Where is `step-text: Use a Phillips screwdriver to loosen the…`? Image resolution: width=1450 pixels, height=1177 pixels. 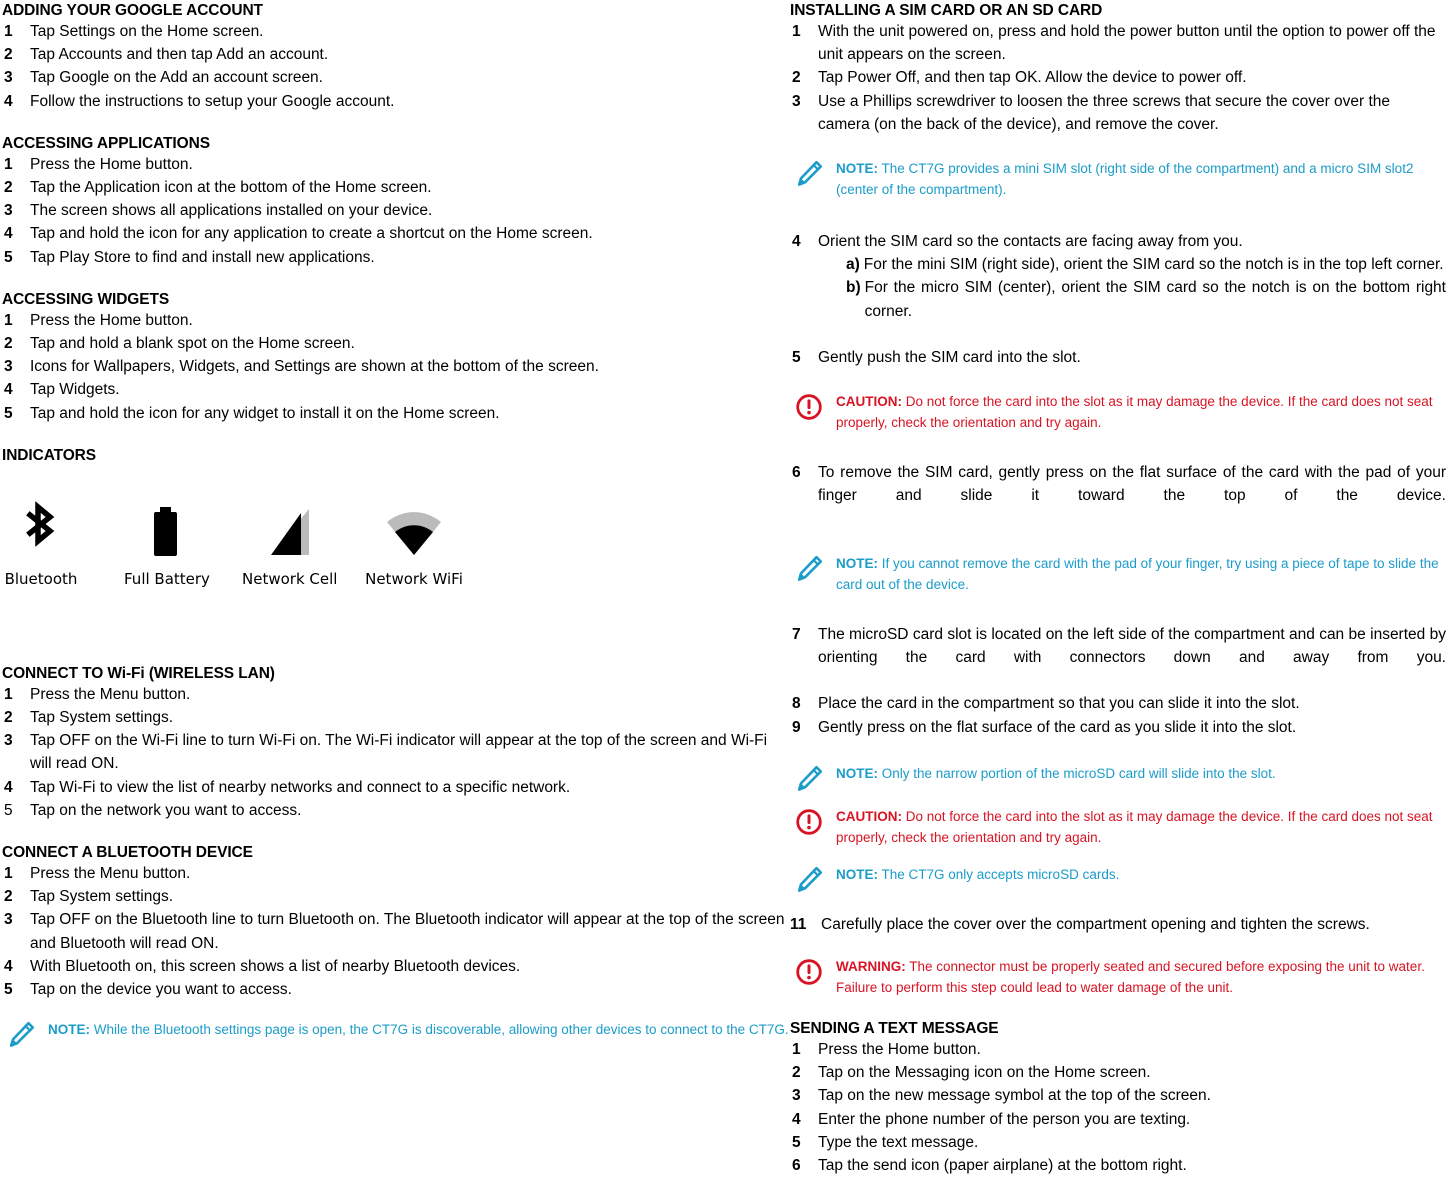
step-text: Use a Phillips screwdriver to loosen the… is located at coordinates (1104, 112).